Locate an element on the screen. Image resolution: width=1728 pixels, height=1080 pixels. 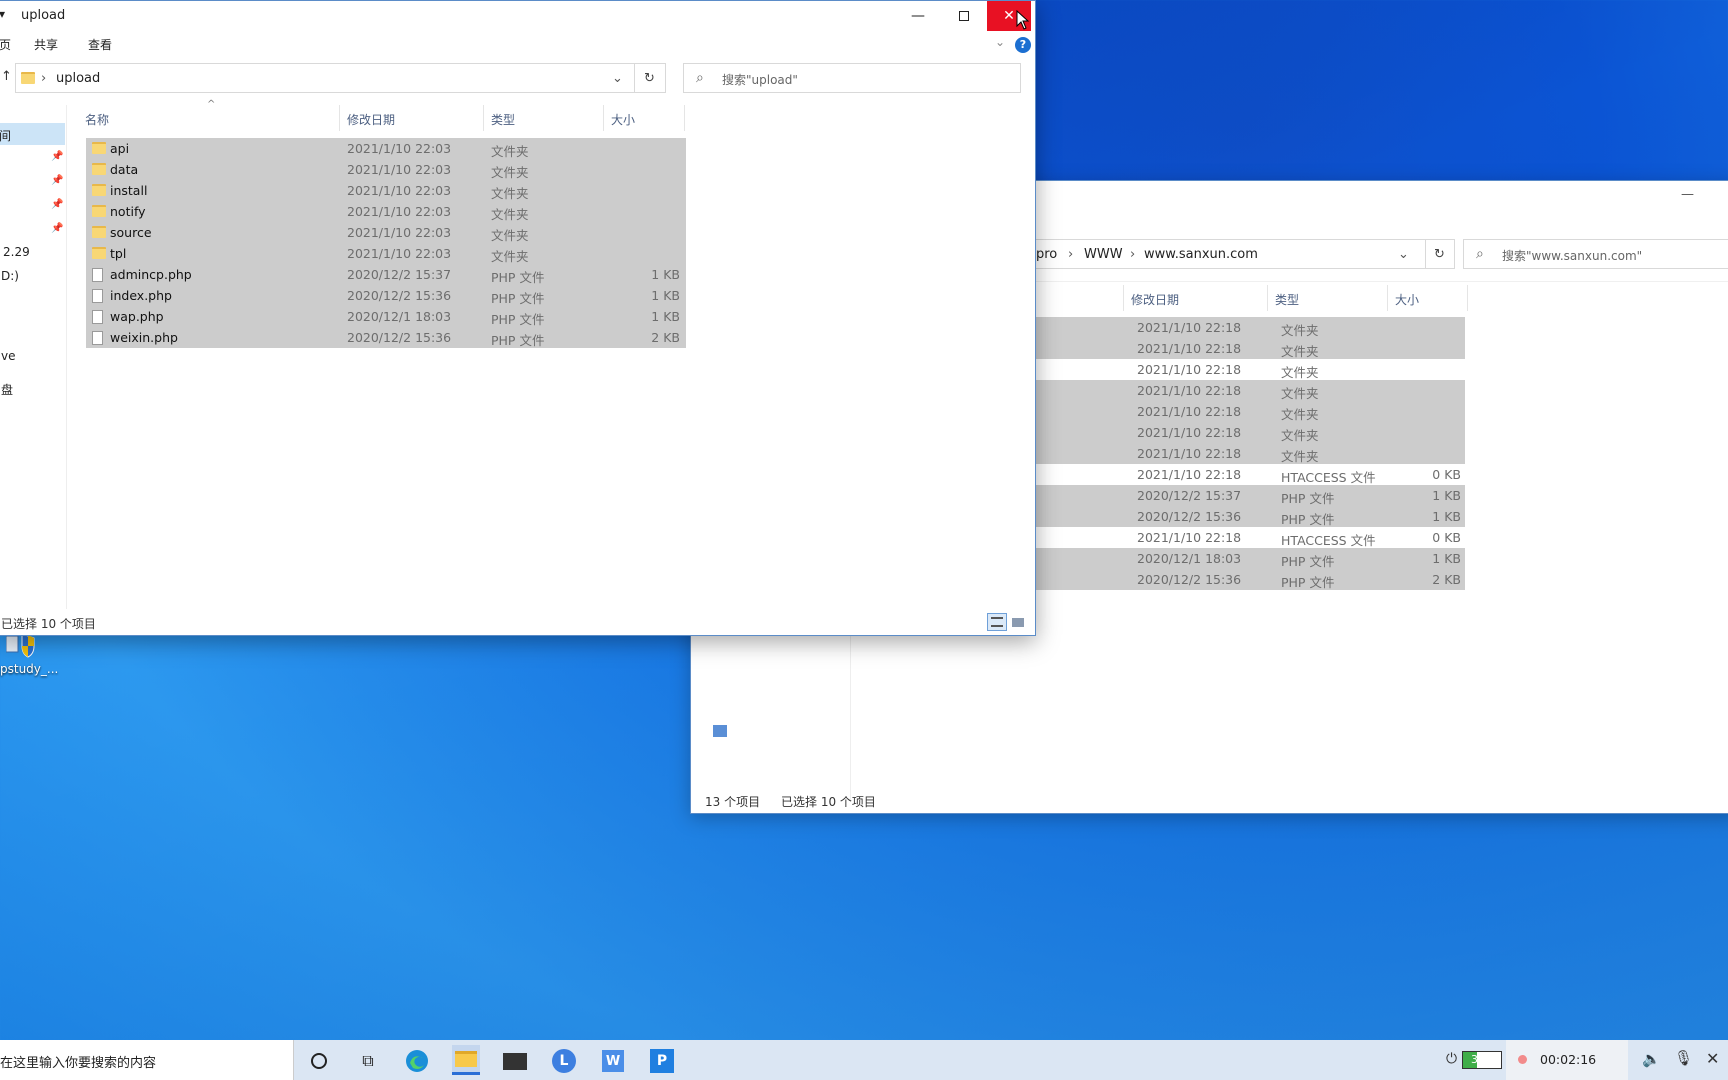
help-icon: ? is located at coordinates (1023, 45).